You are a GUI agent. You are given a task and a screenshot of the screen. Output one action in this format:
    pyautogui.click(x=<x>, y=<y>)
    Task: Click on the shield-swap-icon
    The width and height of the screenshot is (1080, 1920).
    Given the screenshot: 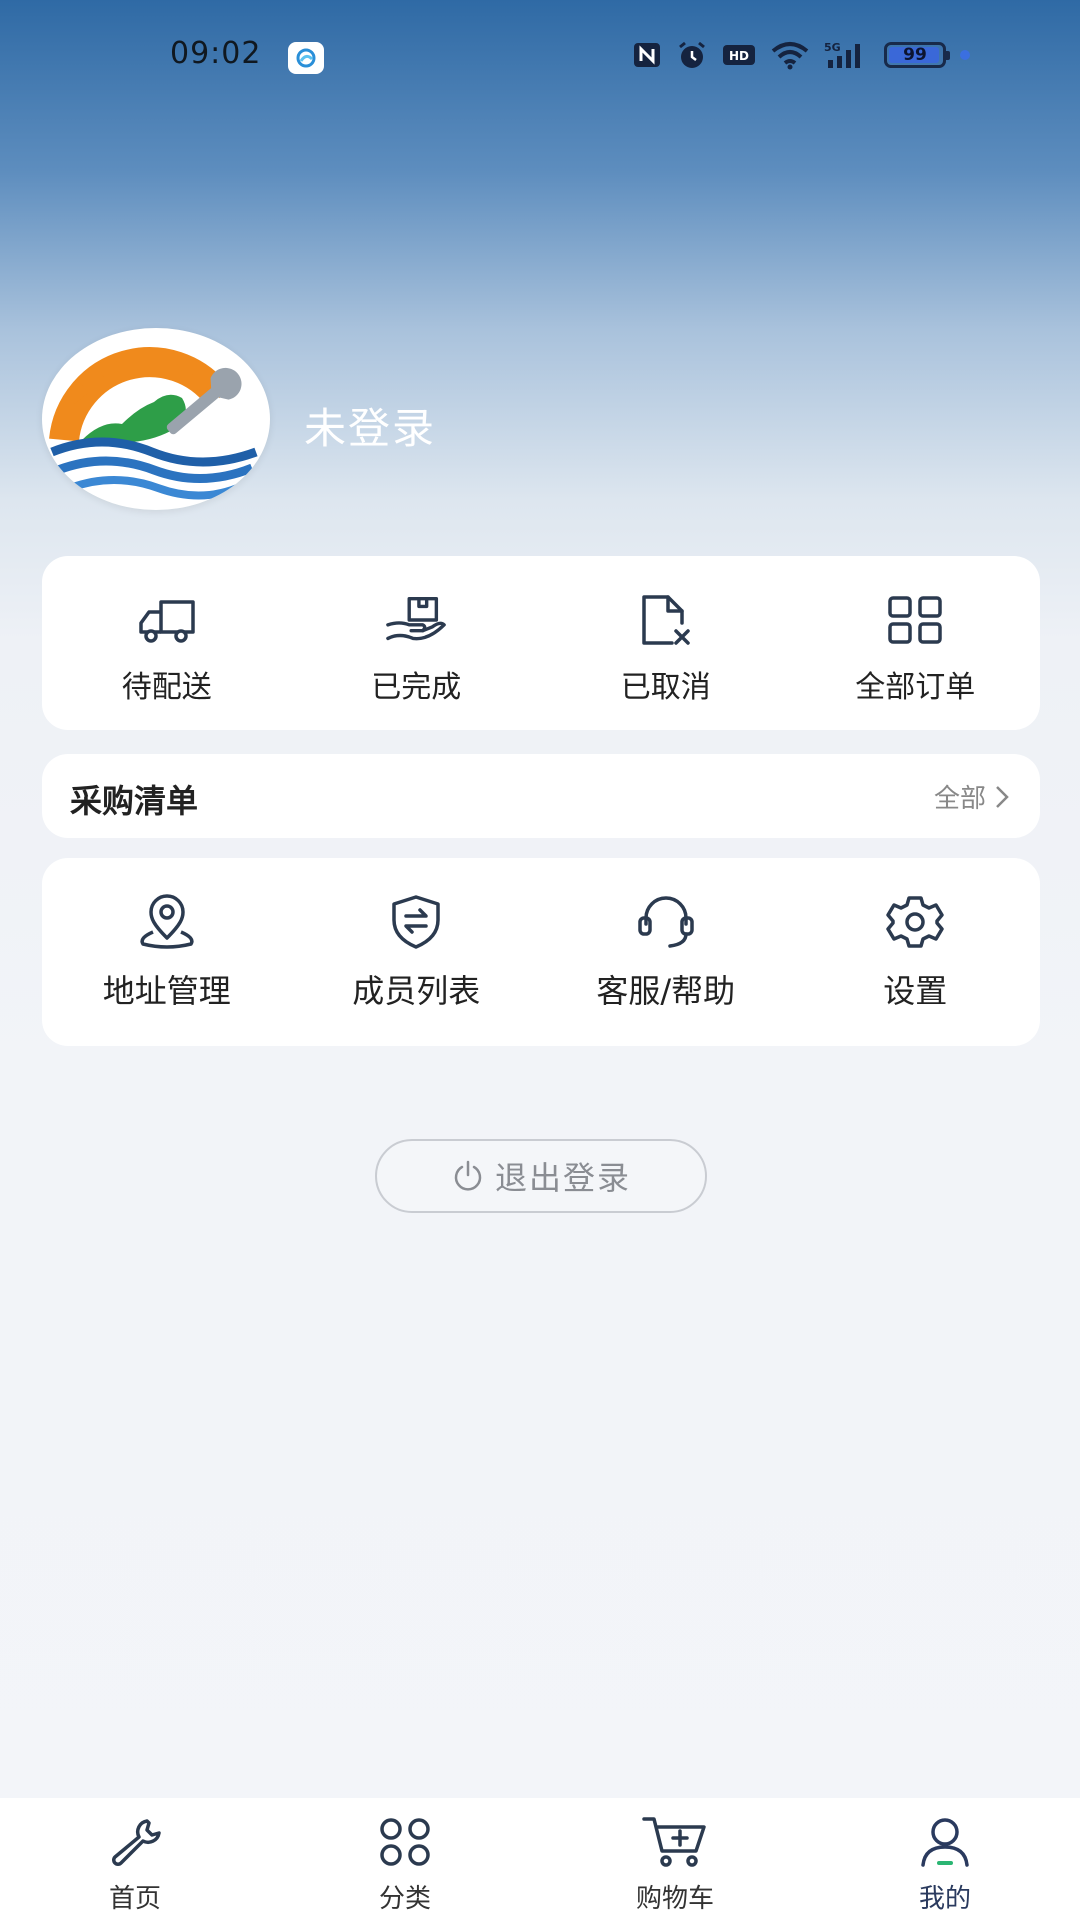 What is the action you would take?
    pyautogui.click(x=416, y=922)
    